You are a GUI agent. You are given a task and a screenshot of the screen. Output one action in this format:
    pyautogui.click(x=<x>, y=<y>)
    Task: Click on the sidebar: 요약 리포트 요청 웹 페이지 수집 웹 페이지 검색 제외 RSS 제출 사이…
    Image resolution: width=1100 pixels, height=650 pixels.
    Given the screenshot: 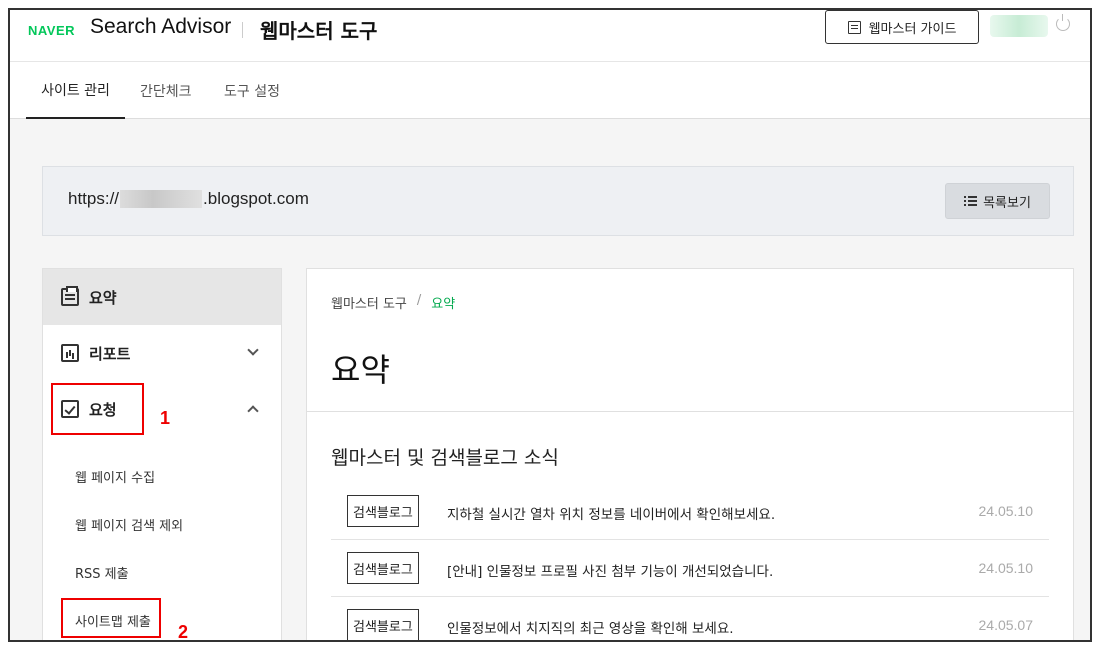 What is the action you would take?
    pyautogui.click(x=162, y=454)
    